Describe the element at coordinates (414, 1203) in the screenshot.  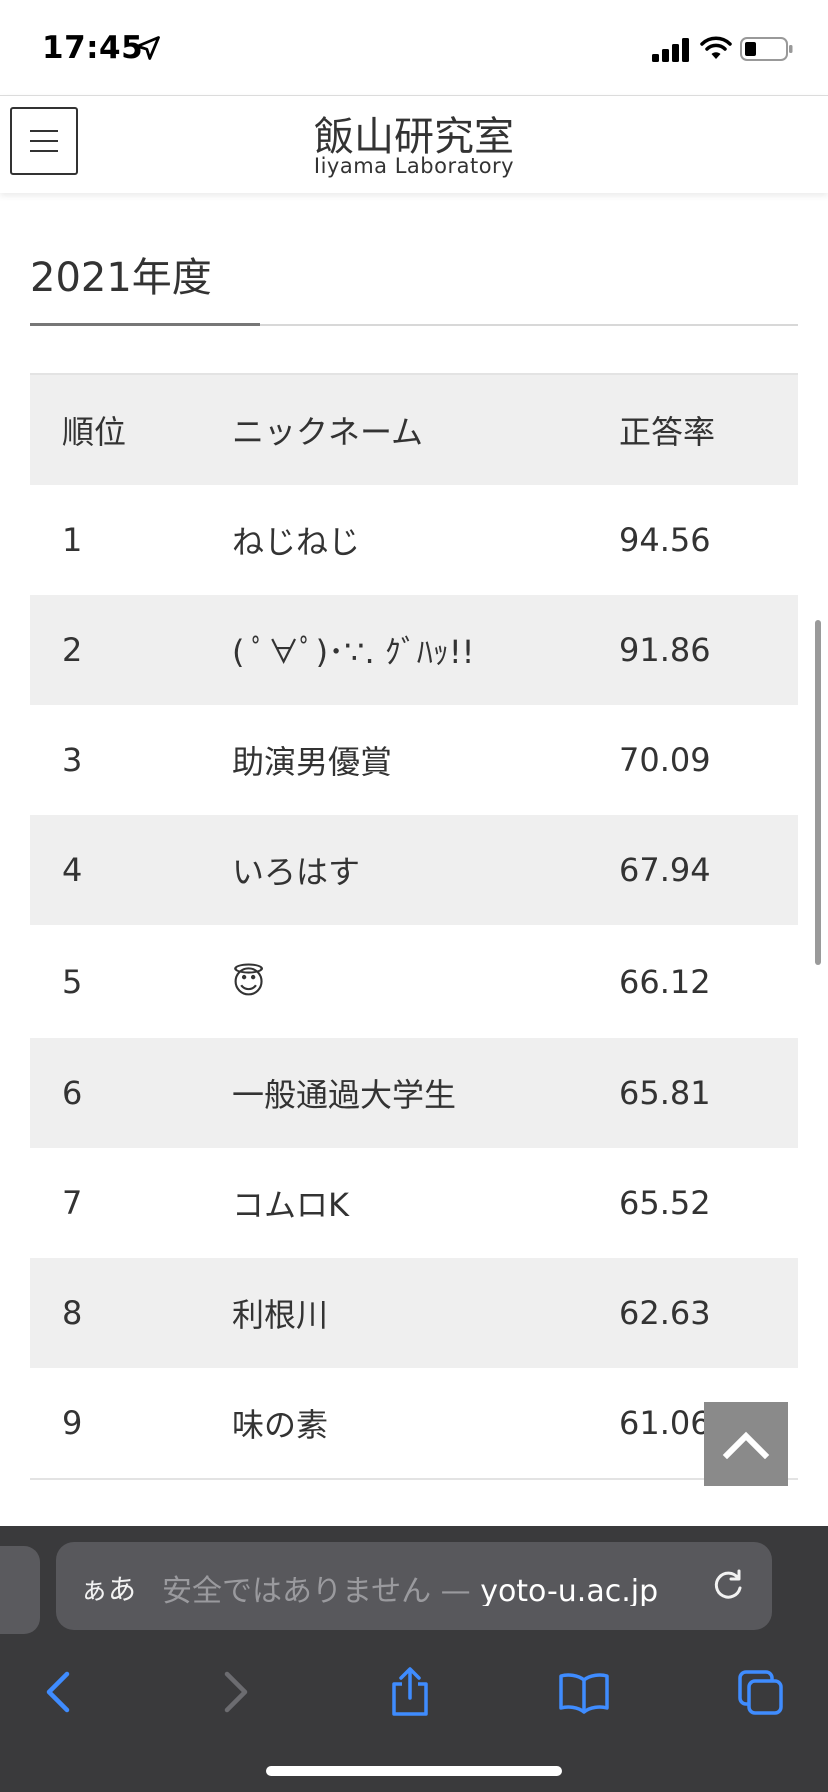
I see `table-row: 7 コムロK 65.52` at that location.